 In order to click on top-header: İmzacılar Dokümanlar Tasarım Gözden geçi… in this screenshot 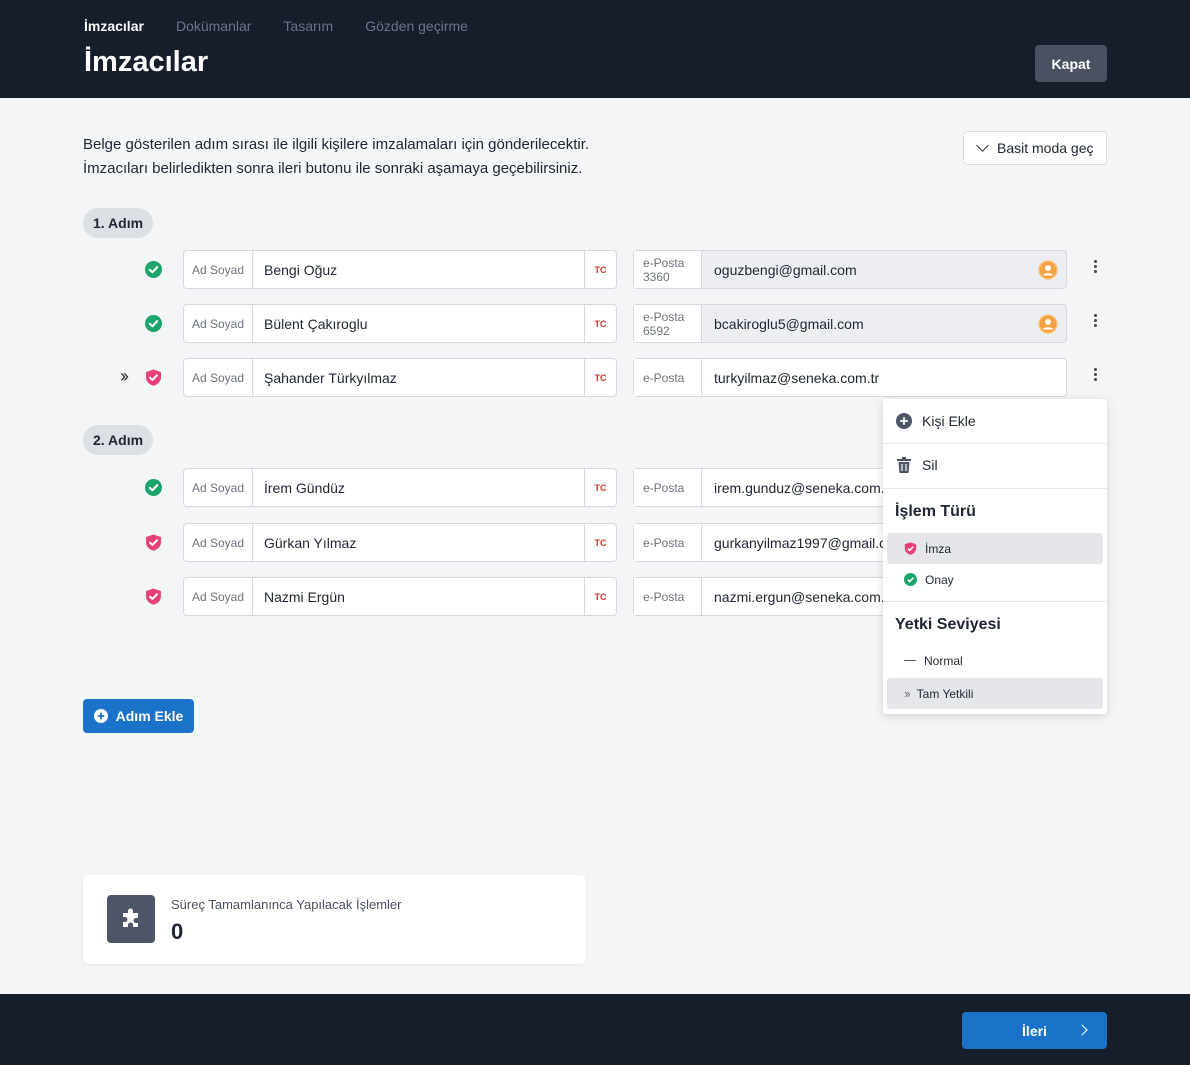, I will do `click(595, 49)`.